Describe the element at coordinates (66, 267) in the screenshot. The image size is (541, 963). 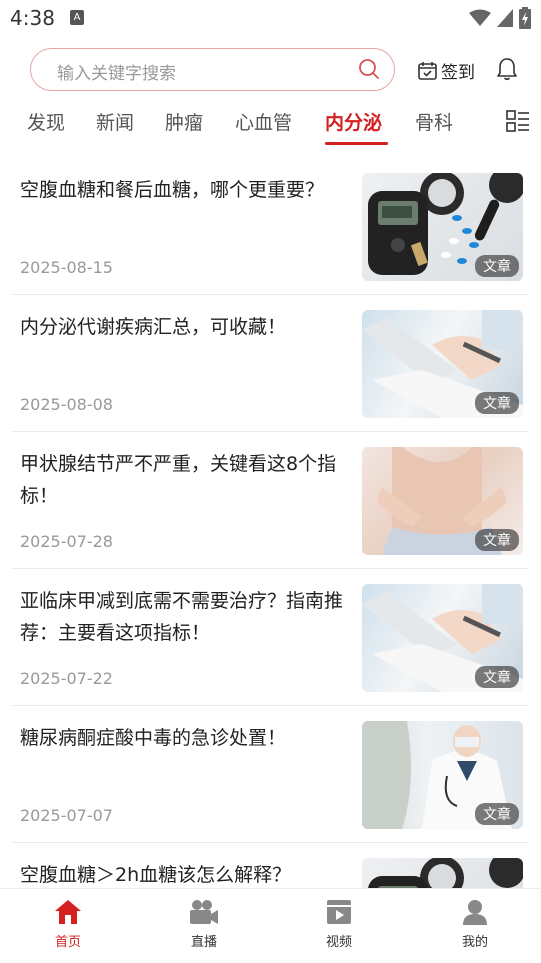
I see `article-date: 2025-08-15` at that location.